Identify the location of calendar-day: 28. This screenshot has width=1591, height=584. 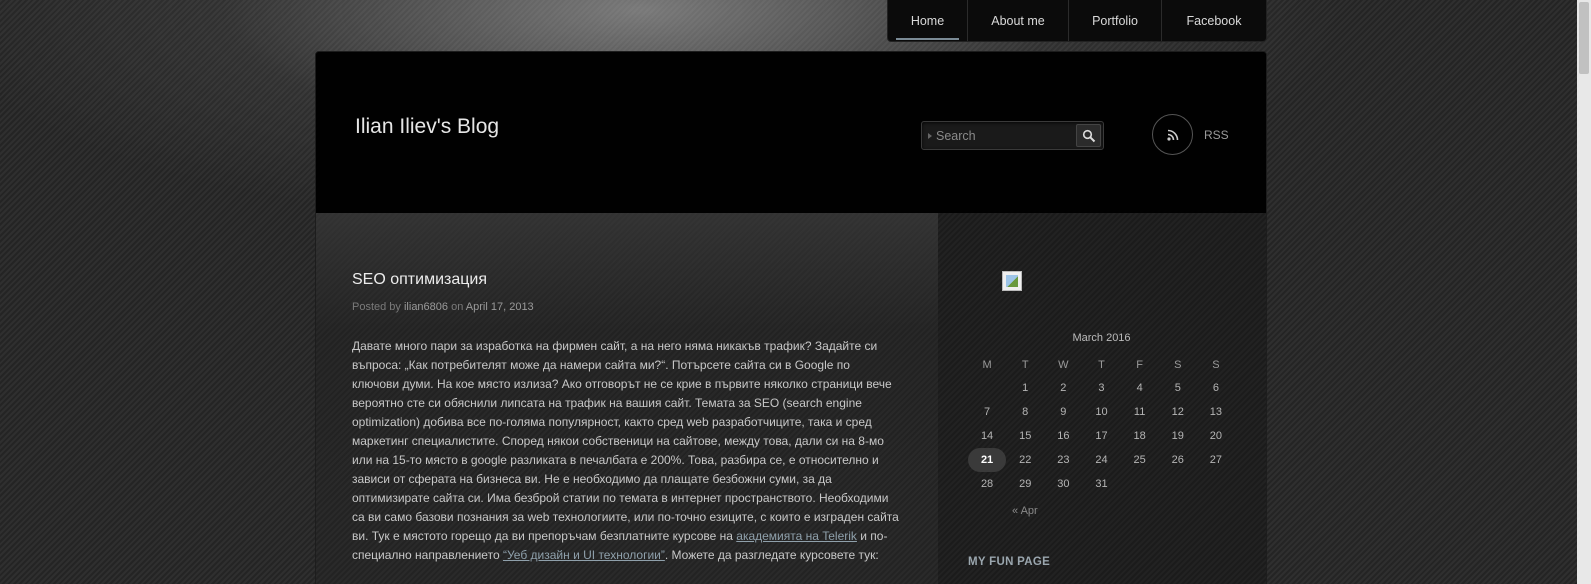
(987, 484).